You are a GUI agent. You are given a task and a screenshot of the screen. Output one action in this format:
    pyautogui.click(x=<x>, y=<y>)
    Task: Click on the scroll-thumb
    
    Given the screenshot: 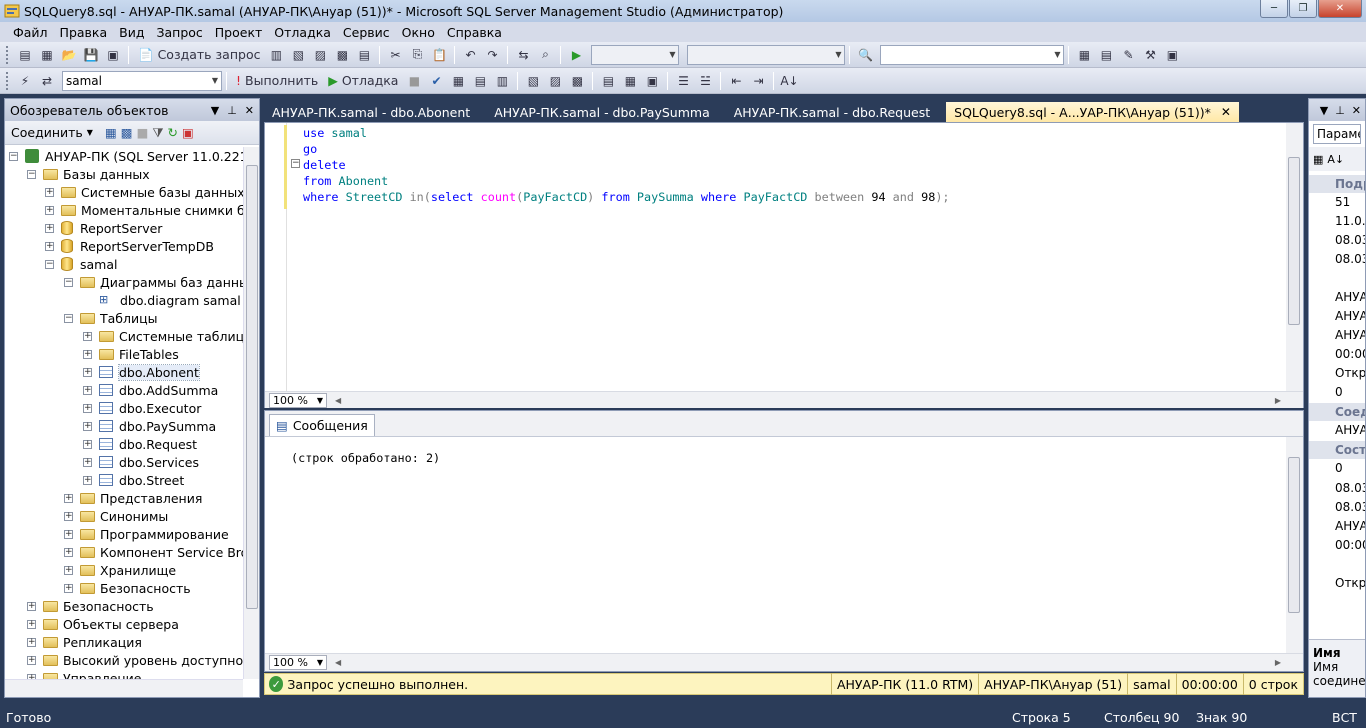 What is the action you would take?
    pyautogui.click(x=1294, y=535)
    